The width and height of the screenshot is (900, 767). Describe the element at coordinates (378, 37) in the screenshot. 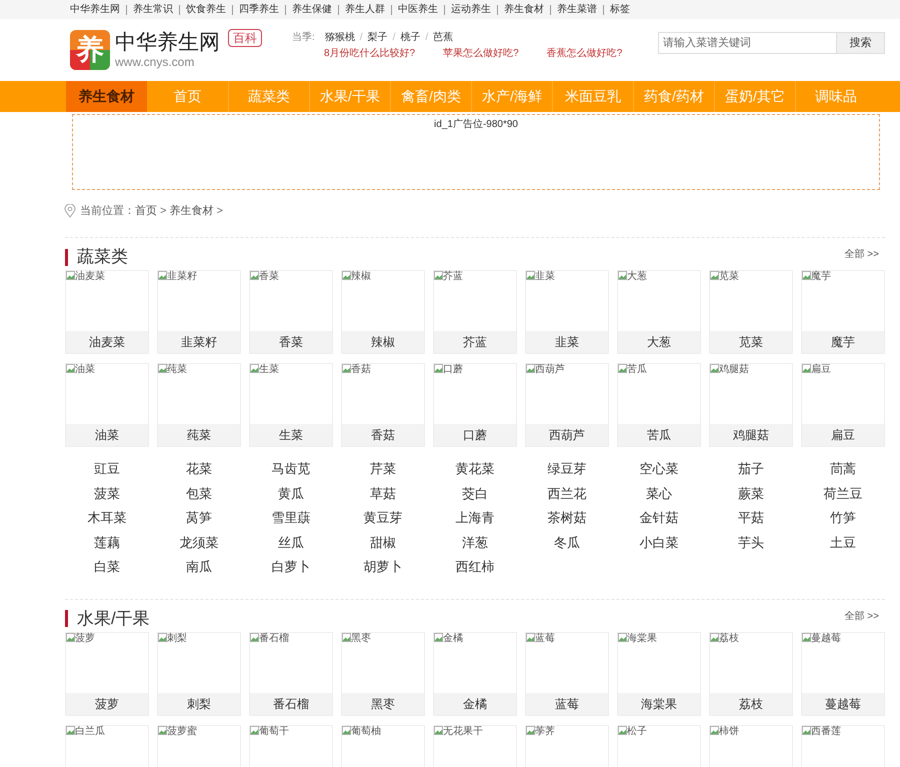

I see `season-link: 梨子` at that location.